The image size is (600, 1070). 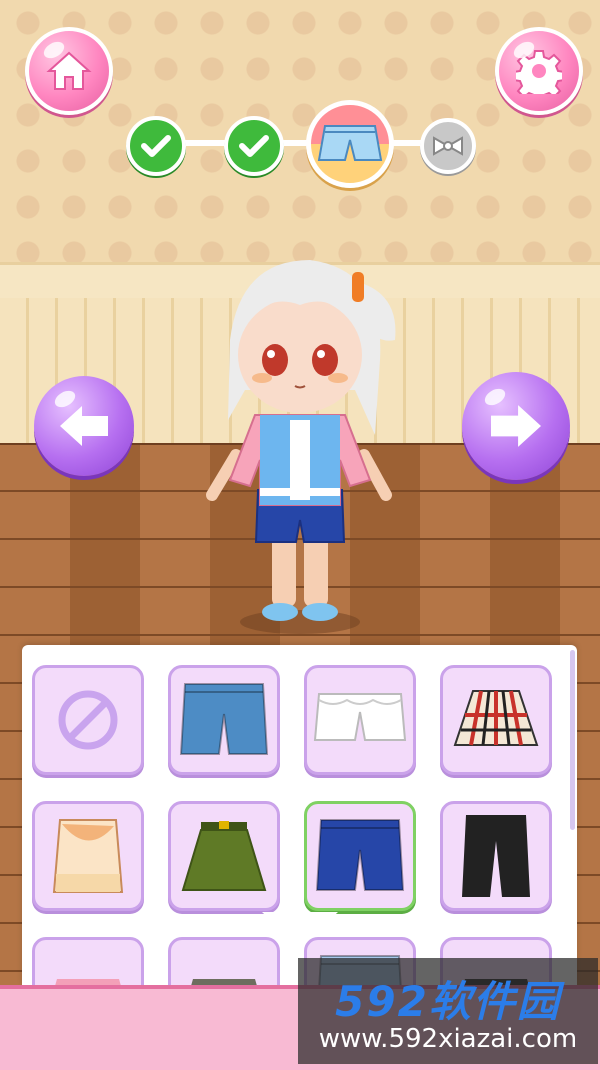 I want to click on next-outfit-button, so click(x=516, y=426).